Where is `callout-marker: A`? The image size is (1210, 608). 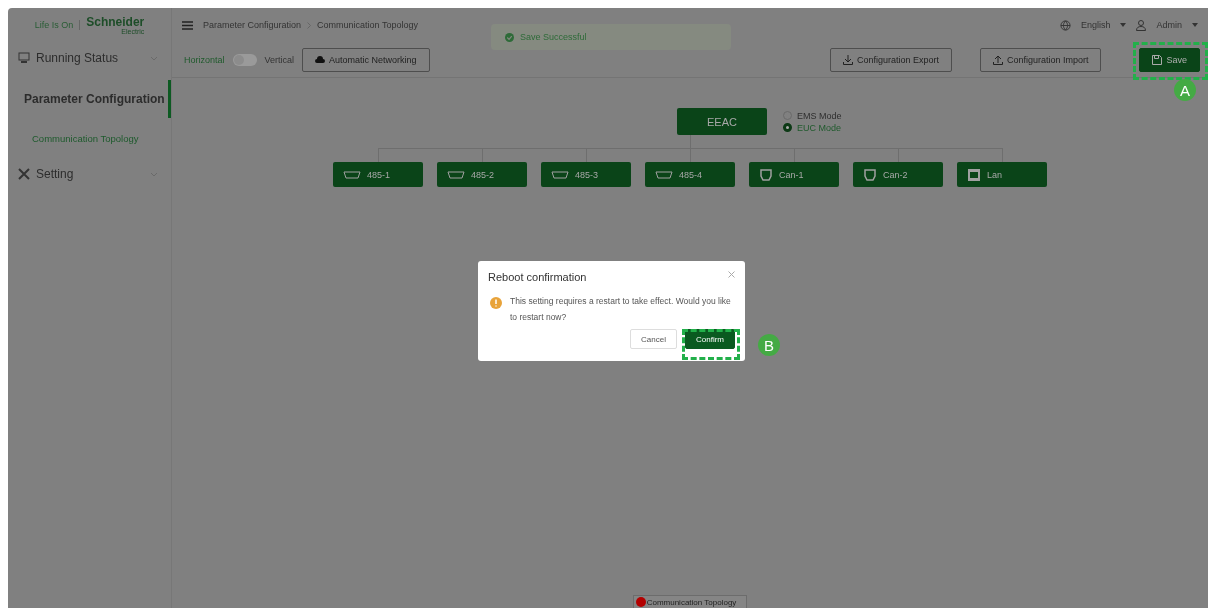
callout-marker: A is located at coordinates (1185, 90).